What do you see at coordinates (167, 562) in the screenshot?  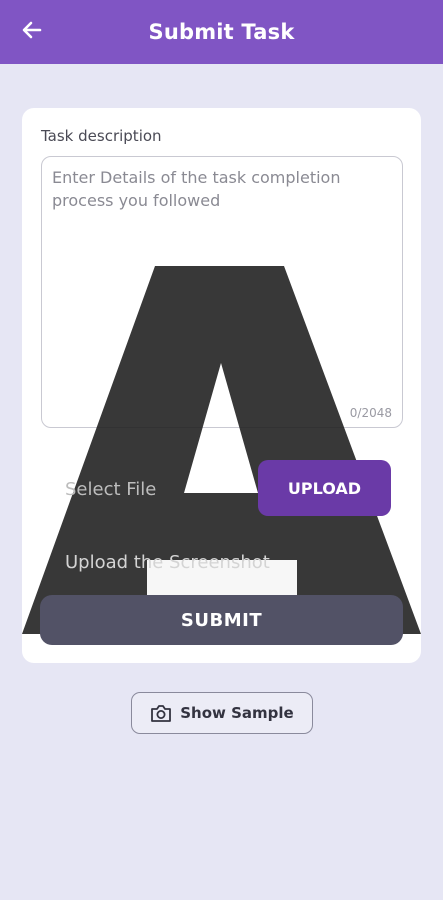 I see `upload-screenshot-hint: Upload the Screenshot` at bounding box center [167, 562].